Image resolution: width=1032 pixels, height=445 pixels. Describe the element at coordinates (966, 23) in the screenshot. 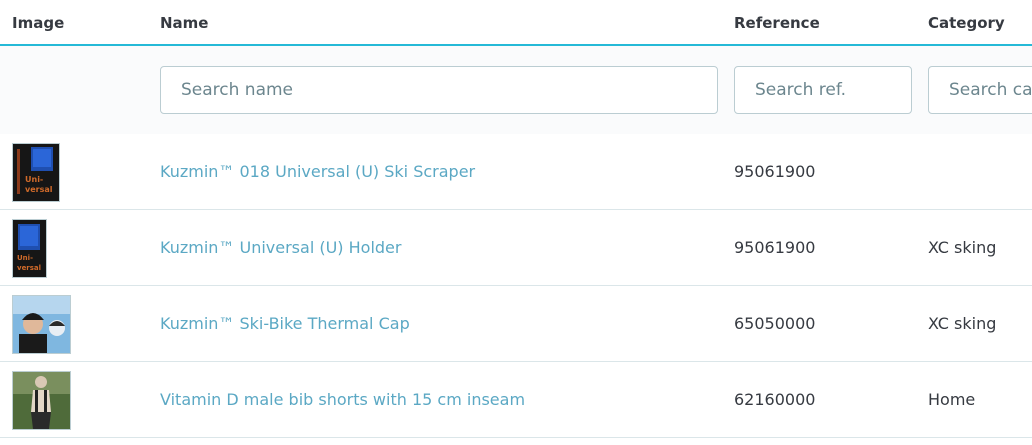

I see `column-header-category: Category` at that location.